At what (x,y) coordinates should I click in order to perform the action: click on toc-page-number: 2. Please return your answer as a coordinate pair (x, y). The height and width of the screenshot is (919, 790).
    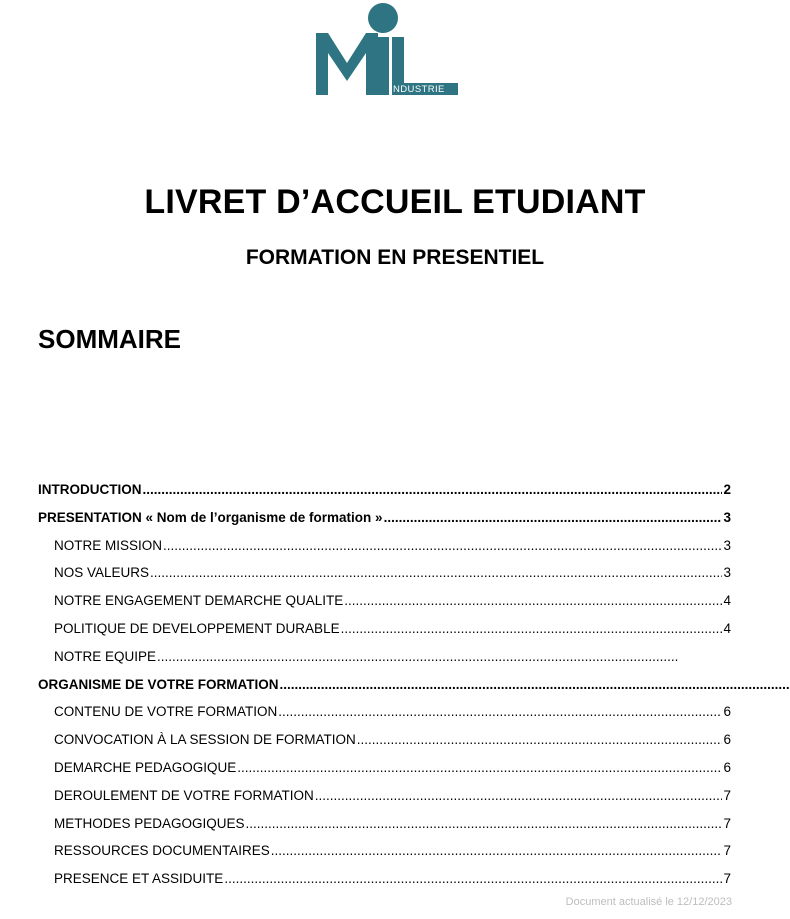
    Looking at the image, I should click on (727, 489).